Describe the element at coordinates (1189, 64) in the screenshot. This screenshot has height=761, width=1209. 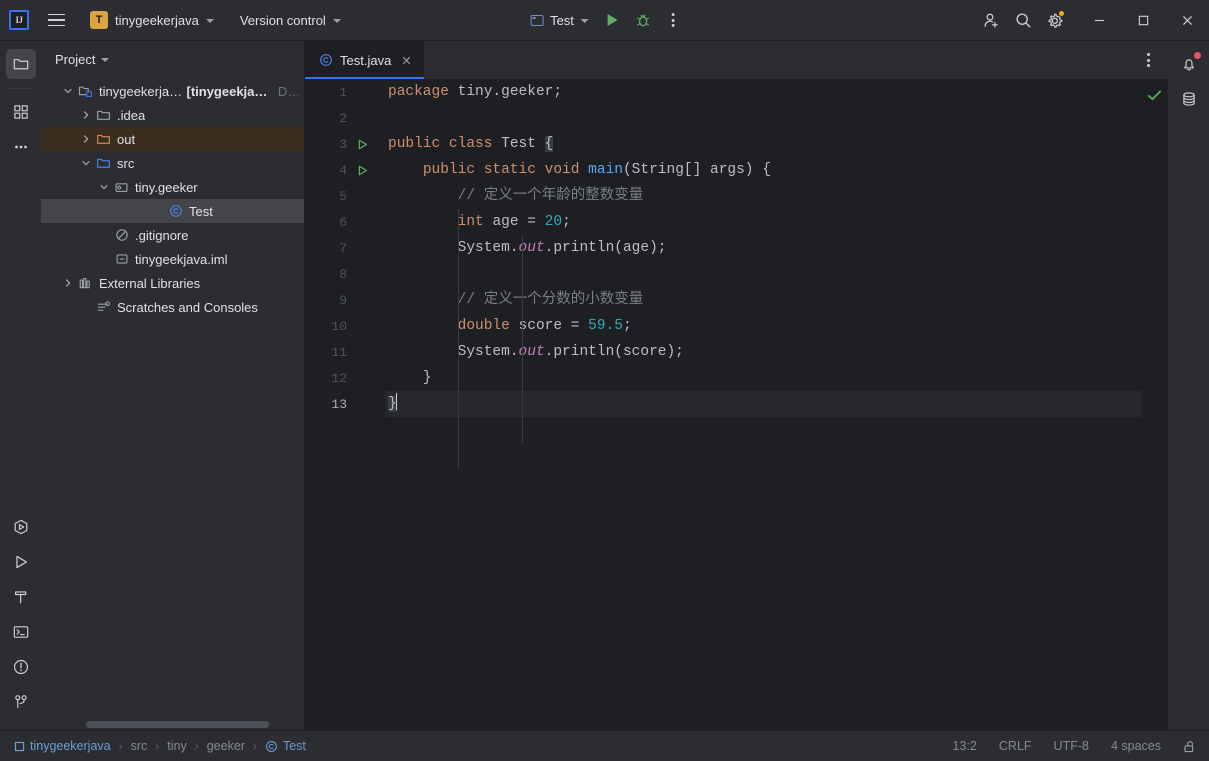
I see `notifications-button` at that location.